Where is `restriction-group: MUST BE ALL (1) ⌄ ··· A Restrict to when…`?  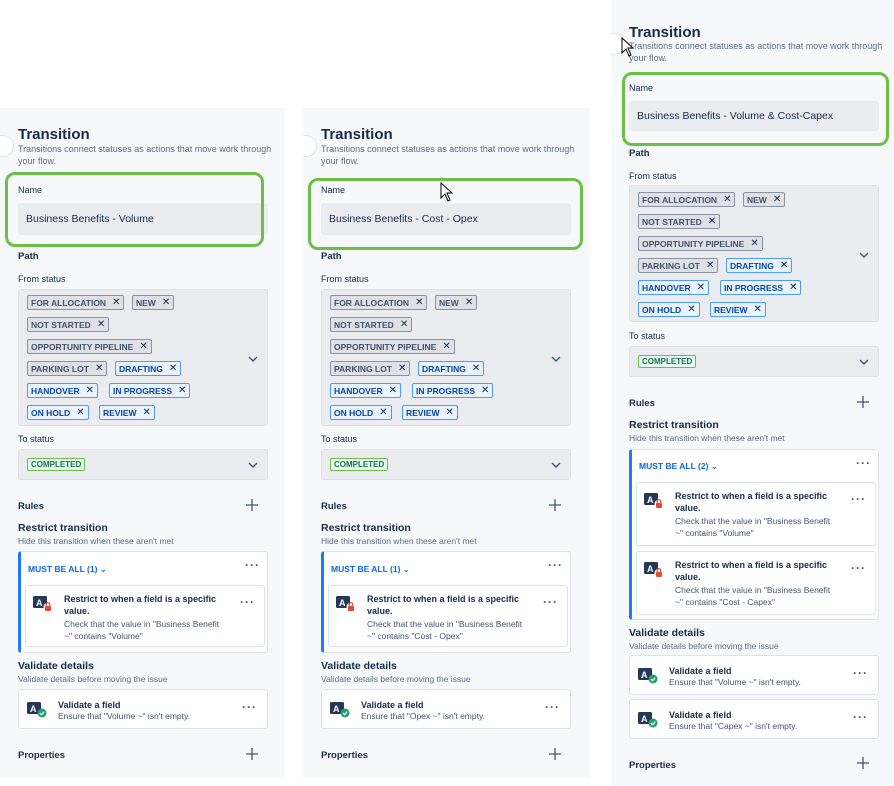
restriction-group: MUST BE ALL (1) ⌄ ··· A Restrict to when… is located at coordinates (143, 602).